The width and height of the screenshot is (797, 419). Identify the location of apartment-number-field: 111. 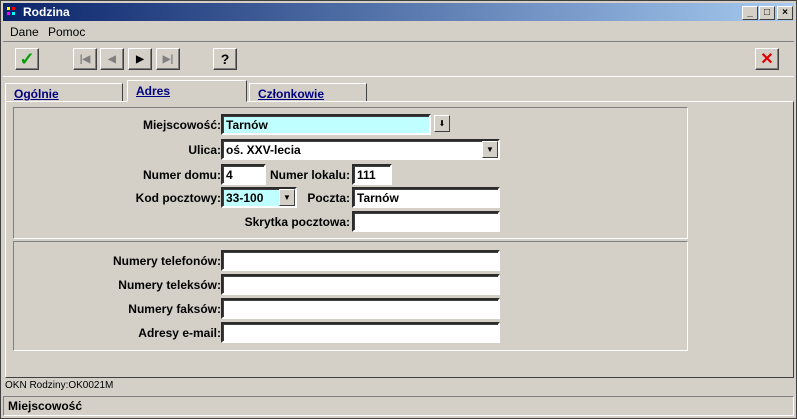
(372, 174).